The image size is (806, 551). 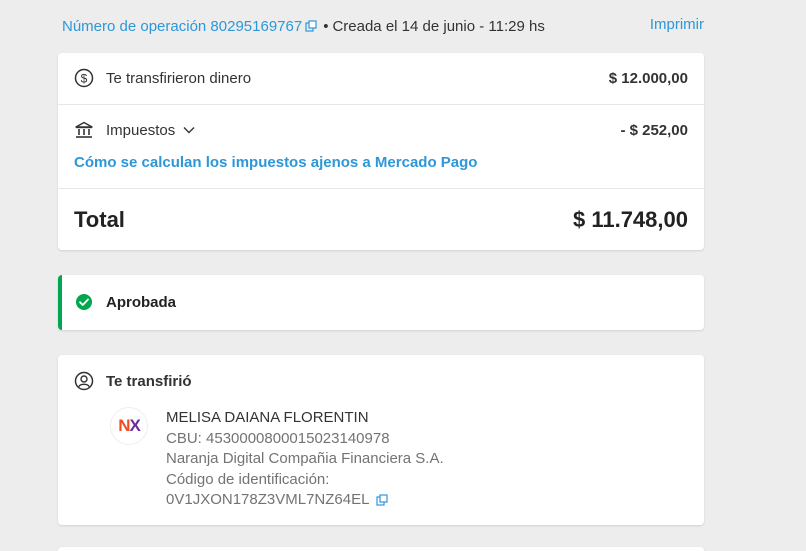 What do you see at coordinates (381, 381) in the screenshot?
I see `sender-title-row: Te transfirió` at bounding box center [381, 381].